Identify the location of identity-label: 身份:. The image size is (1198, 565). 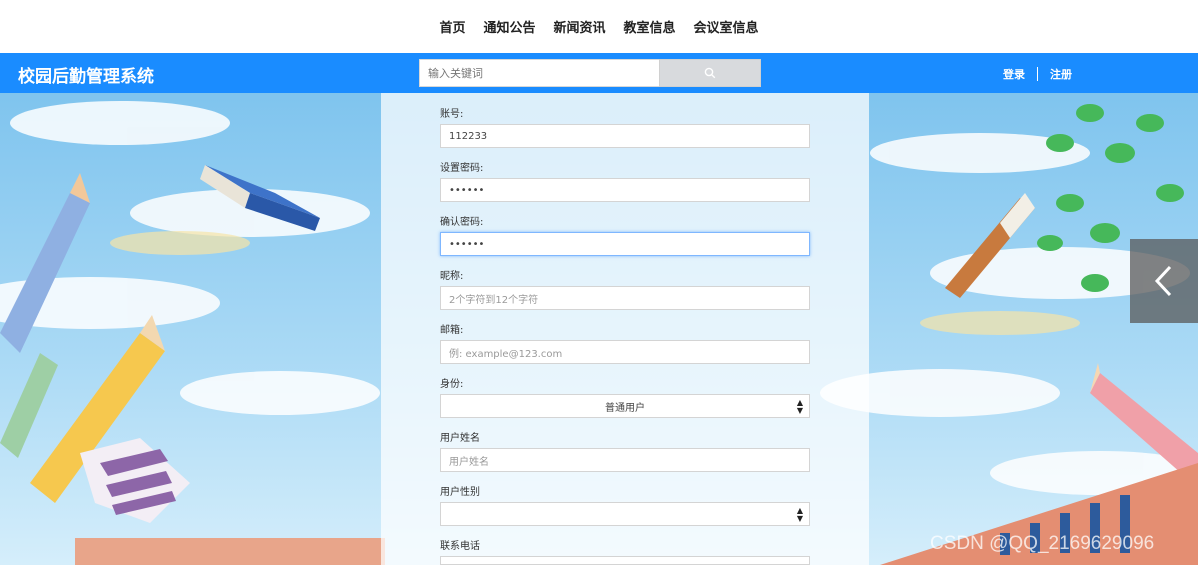
(452, 384).